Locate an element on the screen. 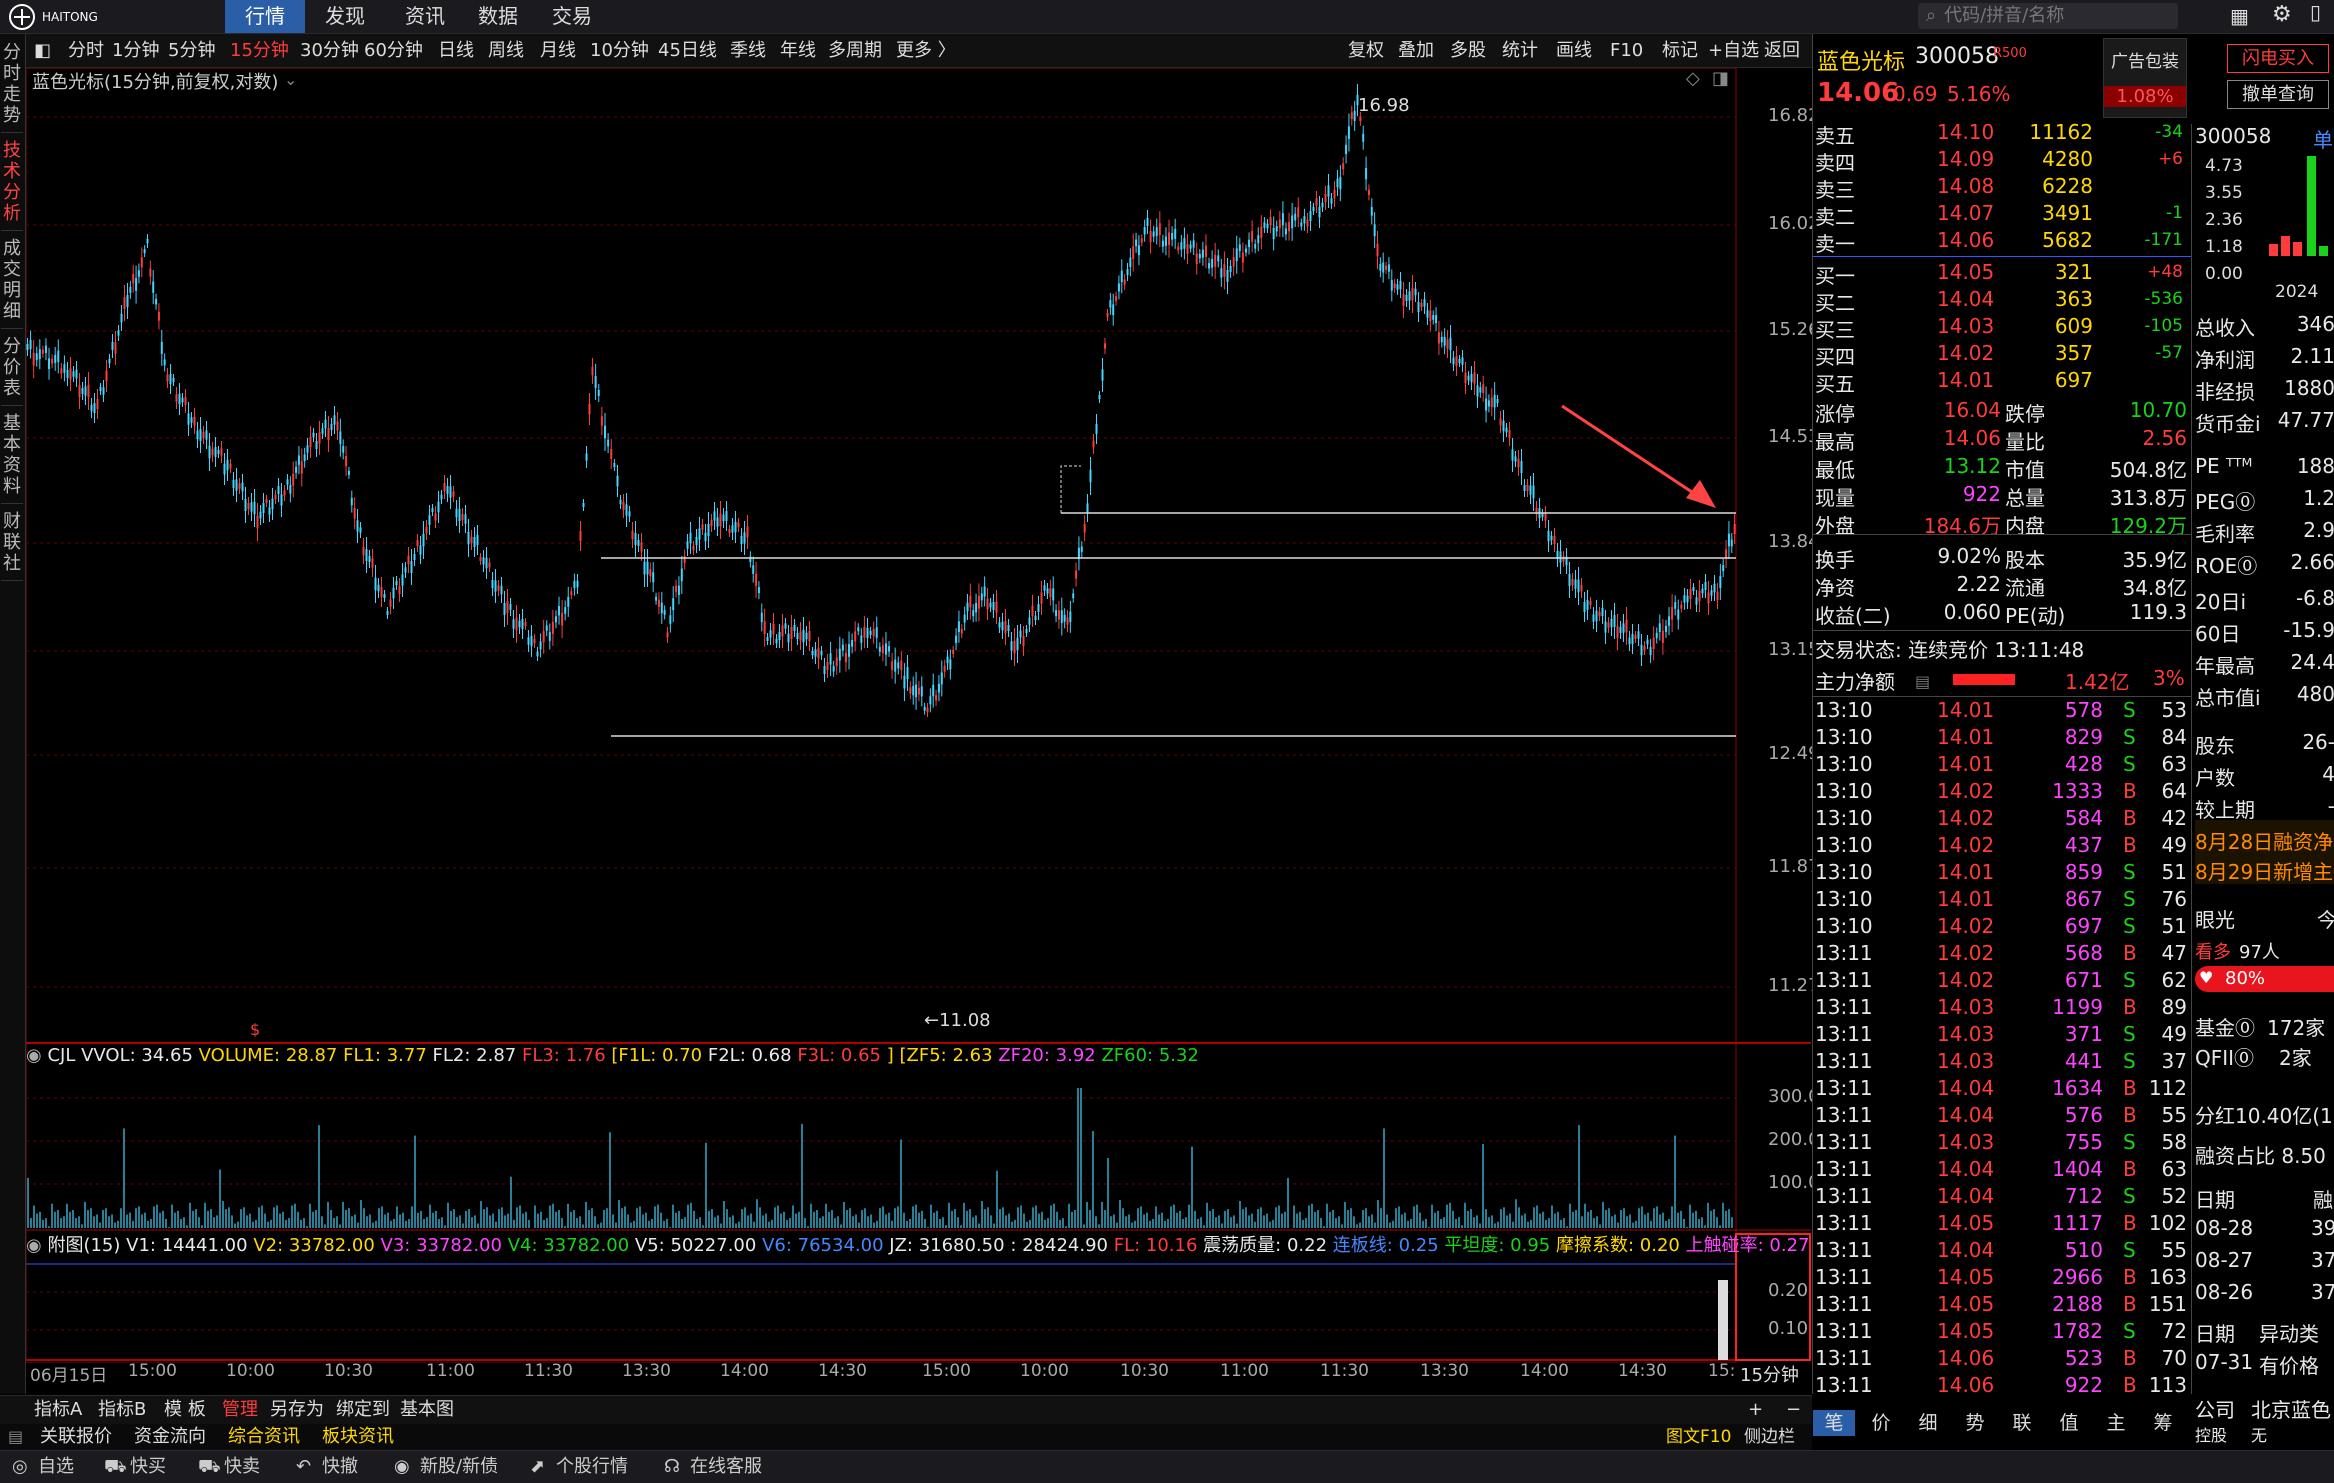  search-input: ⌕ 代码/拼音/名称 is located at coordinates (2048, 16).